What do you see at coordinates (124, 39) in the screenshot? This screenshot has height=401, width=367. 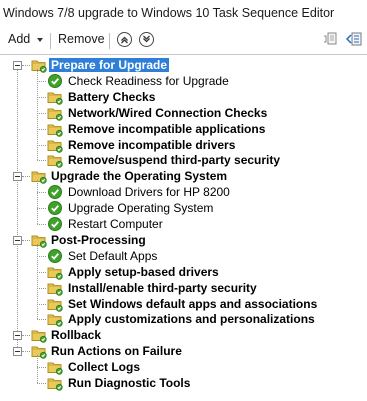 I see `move-up-icon` at bounding box center [124, 39].